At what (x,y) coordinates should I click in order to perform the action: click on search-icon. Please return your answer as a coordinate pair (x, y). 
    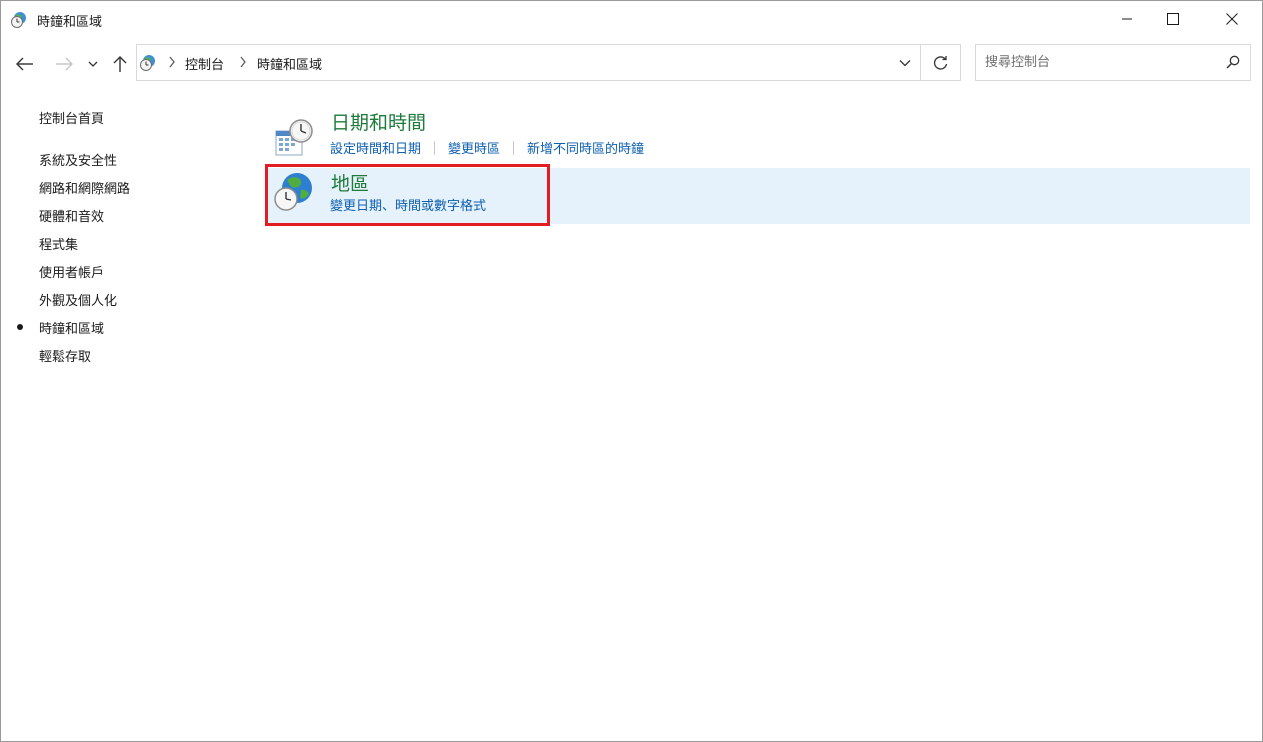
    Looking at the image, I should click on (1233, 62).